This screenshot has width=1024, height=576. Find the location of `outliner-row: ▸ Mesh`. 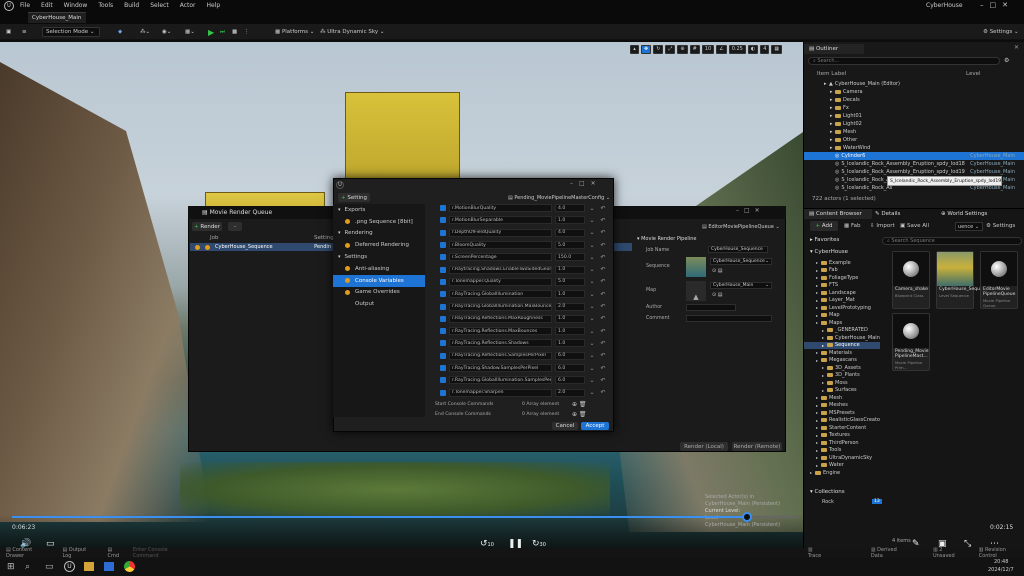

outliner-row: ▸ Mesh is located at coordinates (914, 132).